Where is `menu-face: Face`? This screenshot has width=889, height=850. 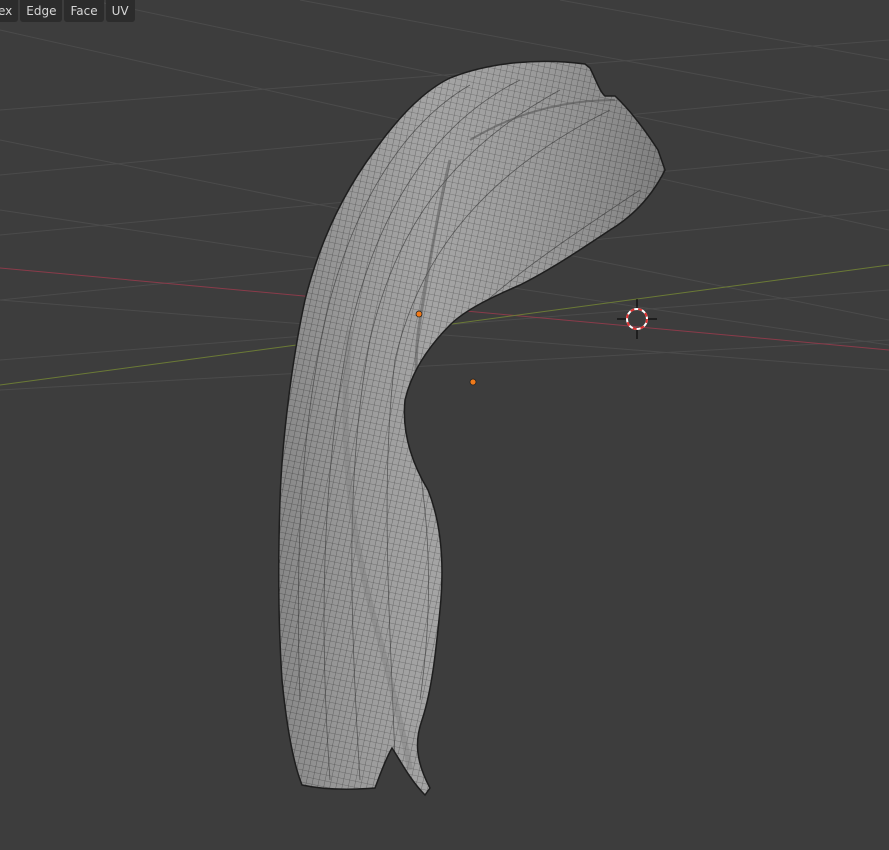 menu-face: Face is located at coordinates (84, 11).